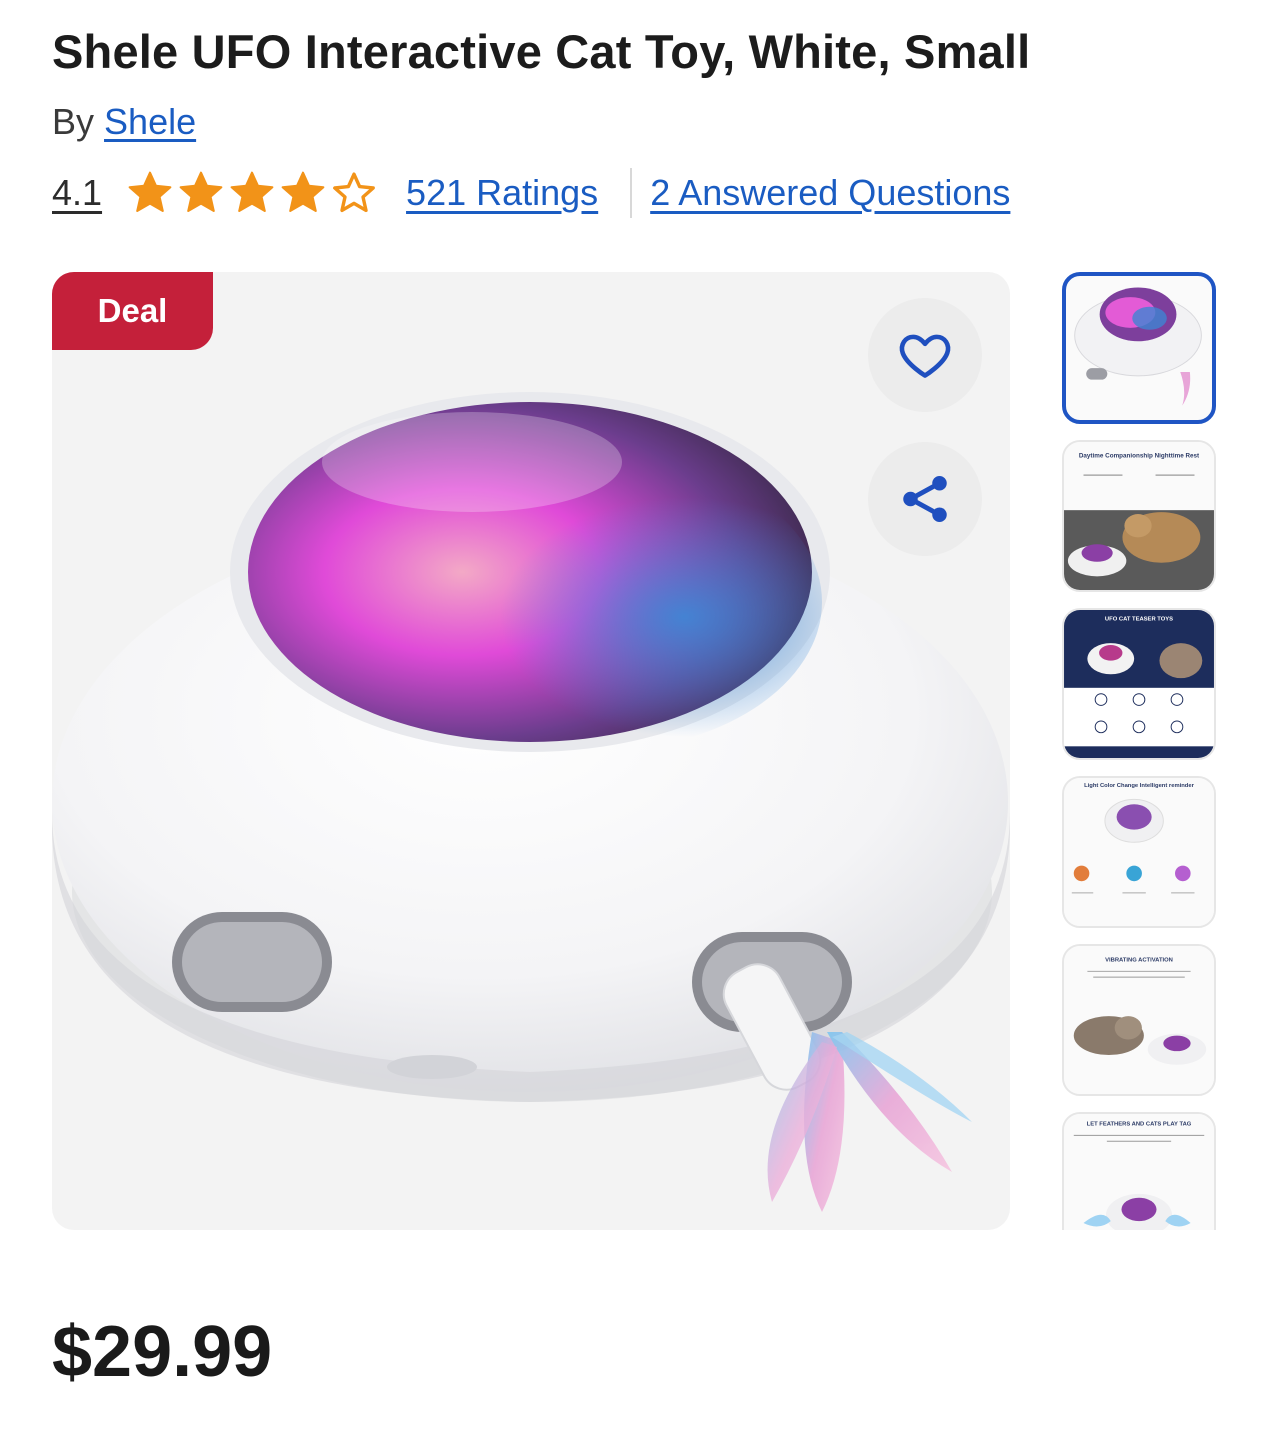 This screenshot has height=1440, width=1268. I want to click on share-icon, so click(925, 499).